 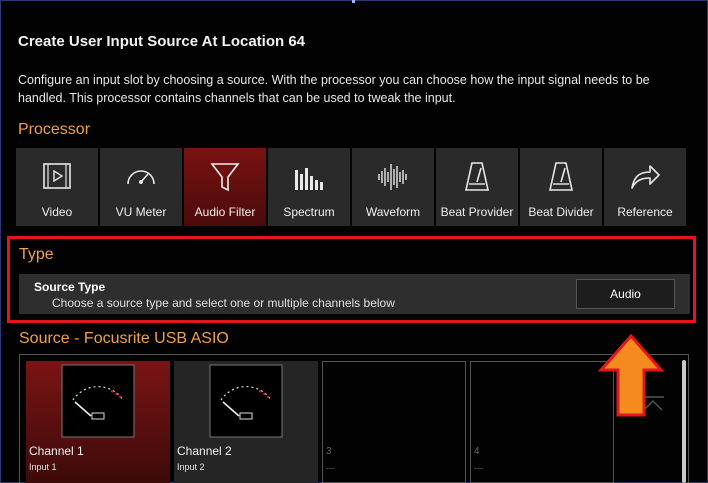 What do you see at coordinates (353, 1) in the screenshot?
I see `window-notch` at bounding box center [353, 1].